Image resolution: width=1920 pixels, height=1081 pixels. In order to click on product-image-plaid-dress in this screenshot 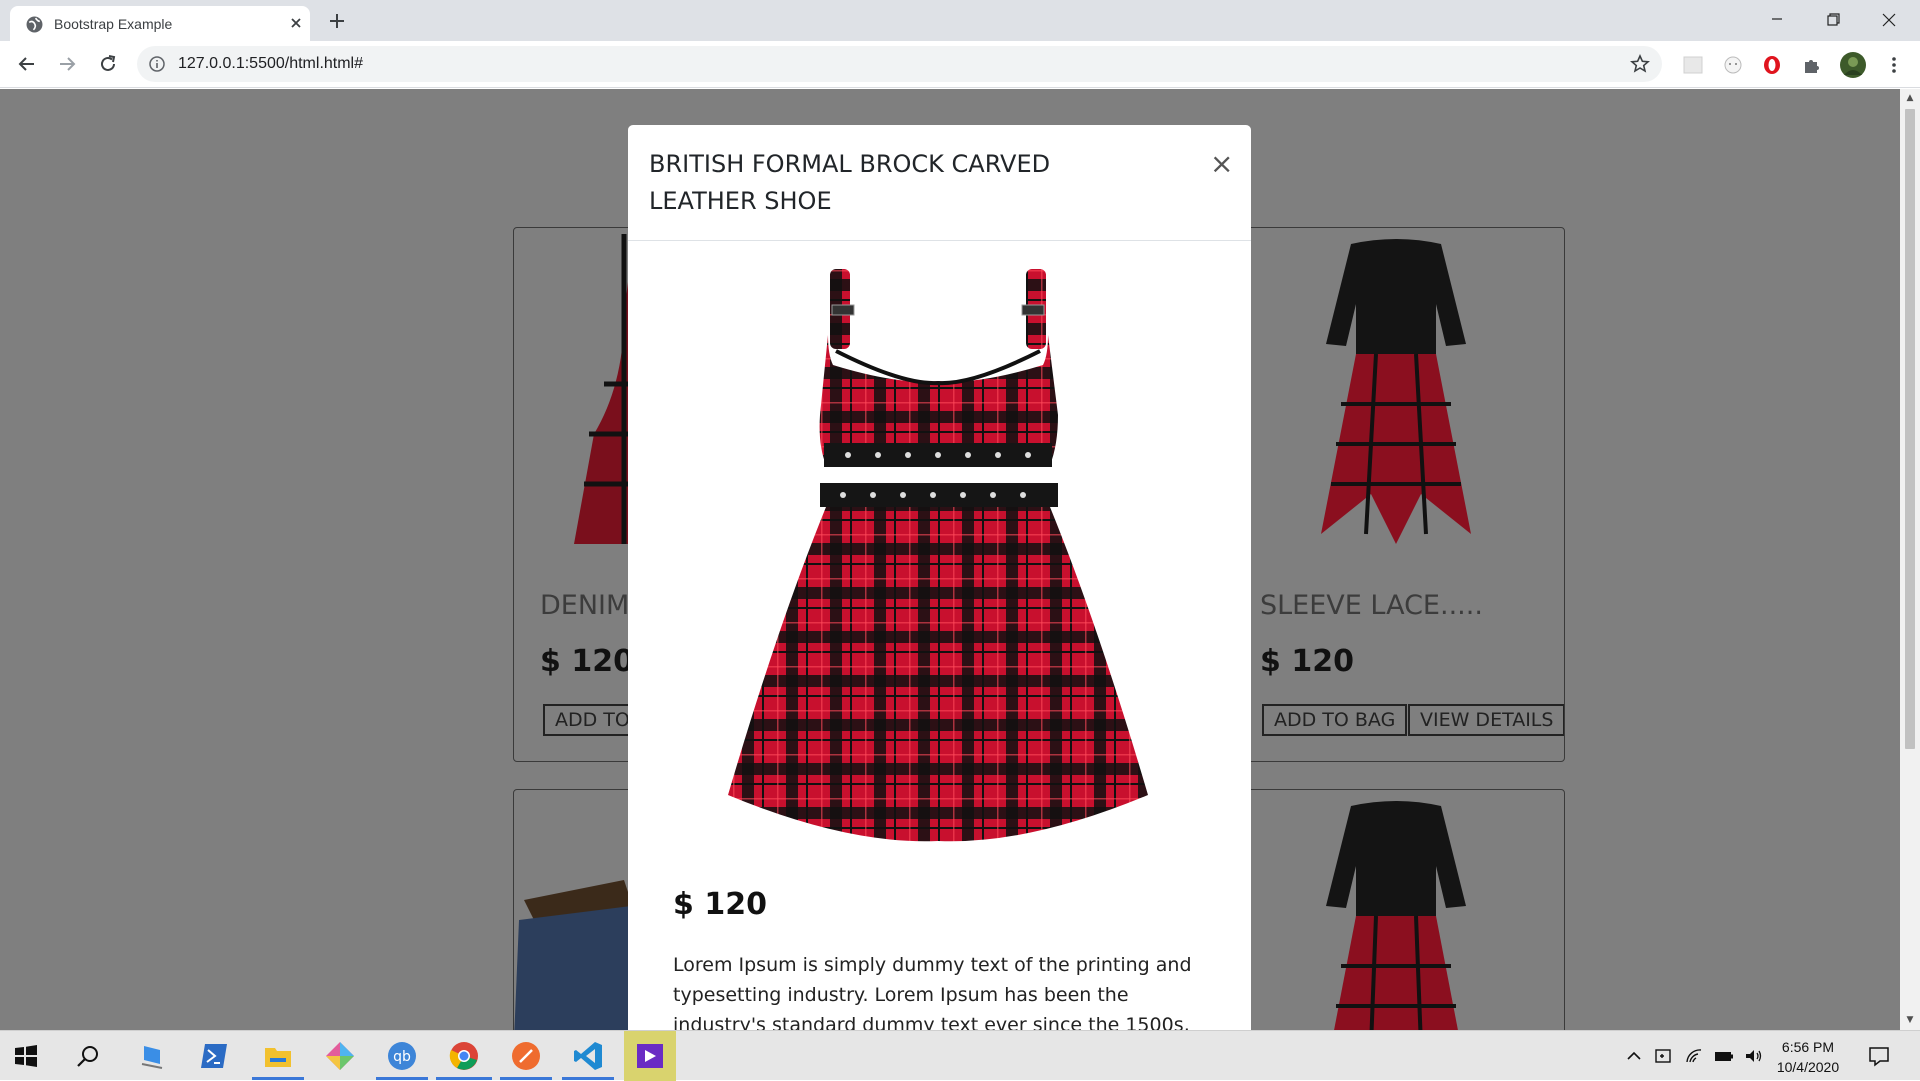, I will do `click(938, 555)`.